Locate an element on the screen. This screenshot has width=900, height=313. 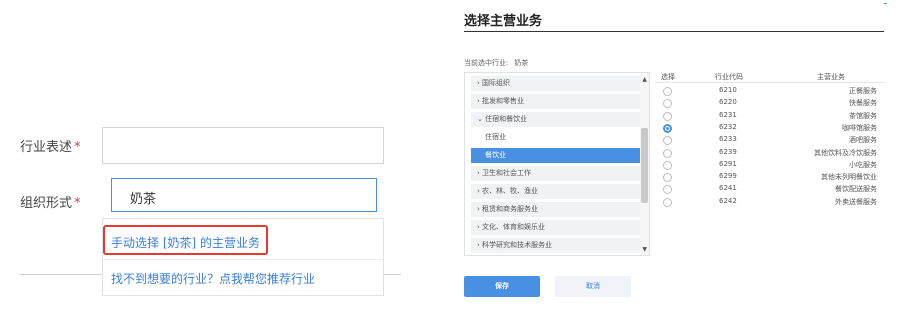
industry-input is located at coordinates (243, 145).